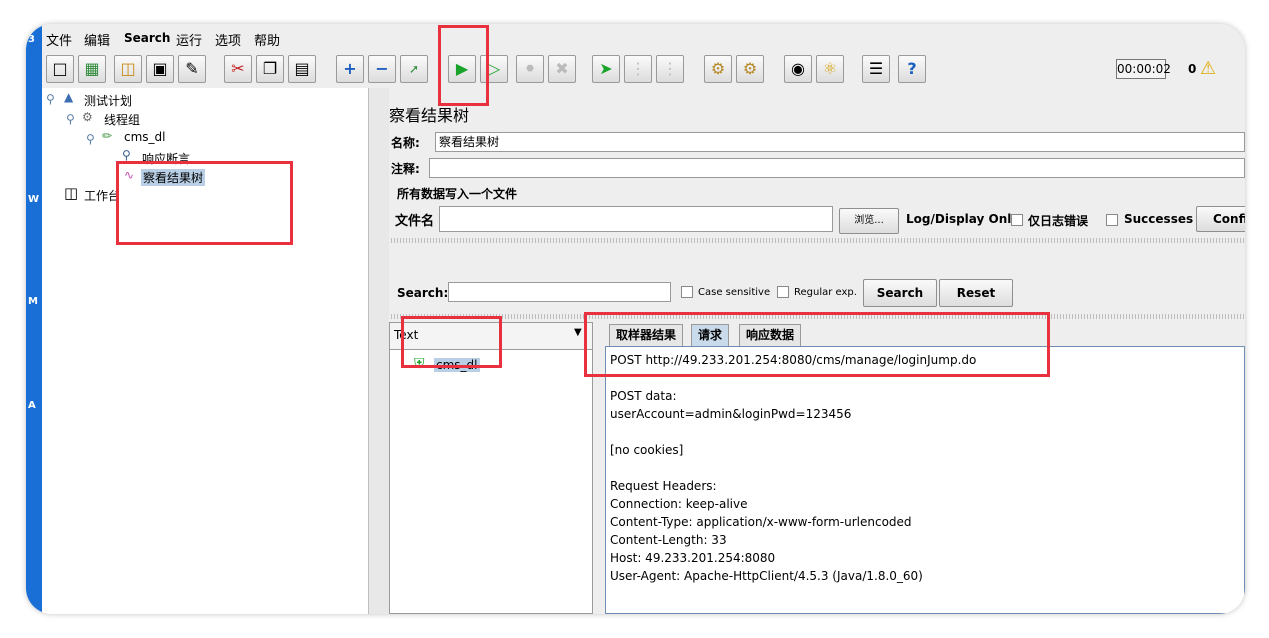 This screenshot has height=638, width=1269. Describe the element at coordinates (562, 69) in the screenshot. I see `shutdown-icon: ✖` at that location.